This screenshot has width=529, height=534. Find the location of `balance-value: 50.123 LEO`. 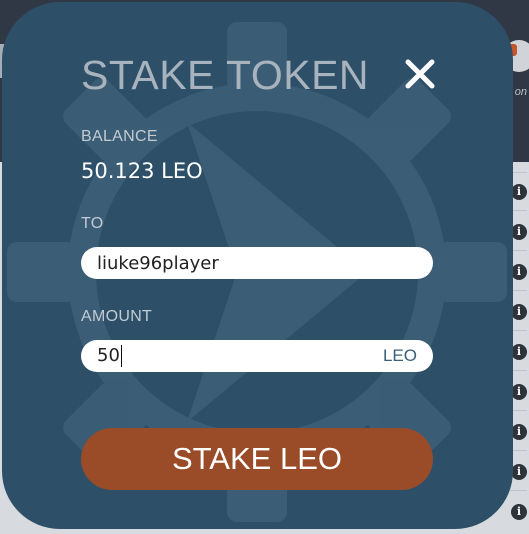

balance-value: 50.123 LEO is located at coordinates (142, 171).